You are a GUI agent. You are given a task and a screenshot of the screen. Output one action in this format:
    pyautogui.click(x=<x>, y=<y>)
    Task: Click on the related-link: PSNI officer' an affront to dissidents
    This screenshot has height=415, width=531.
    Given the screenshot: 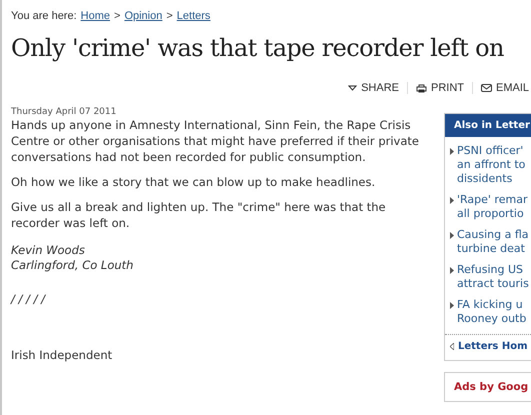 What is the action you would take?
    pyautogui.click(x=488, y=165)
    